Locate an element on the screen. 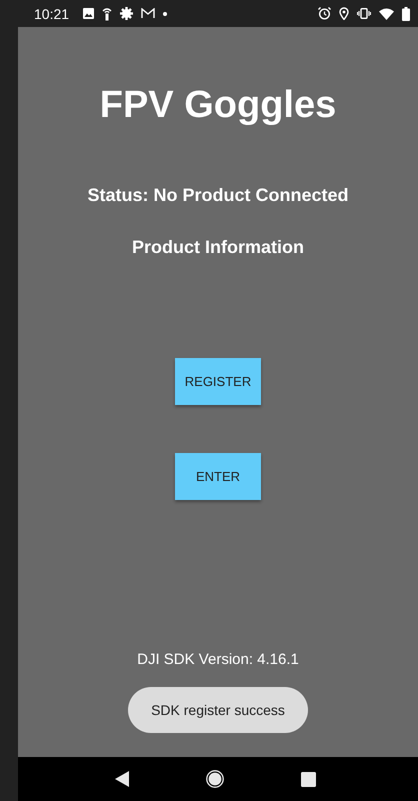  home-icon is located at coordinates (215, 779).